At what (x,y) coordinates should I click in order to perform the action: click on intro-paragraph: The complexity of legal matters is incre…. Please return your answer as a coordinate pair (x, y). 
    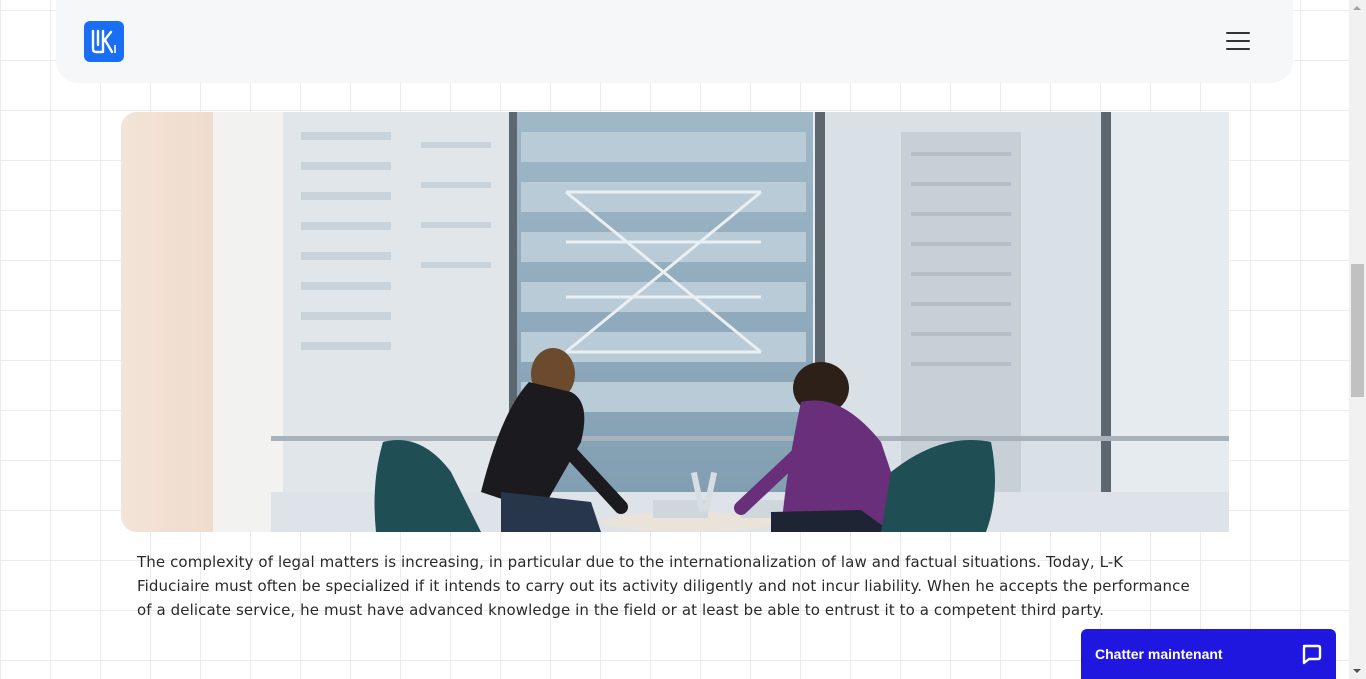
    Looking at the image, I should click on (663, 586).